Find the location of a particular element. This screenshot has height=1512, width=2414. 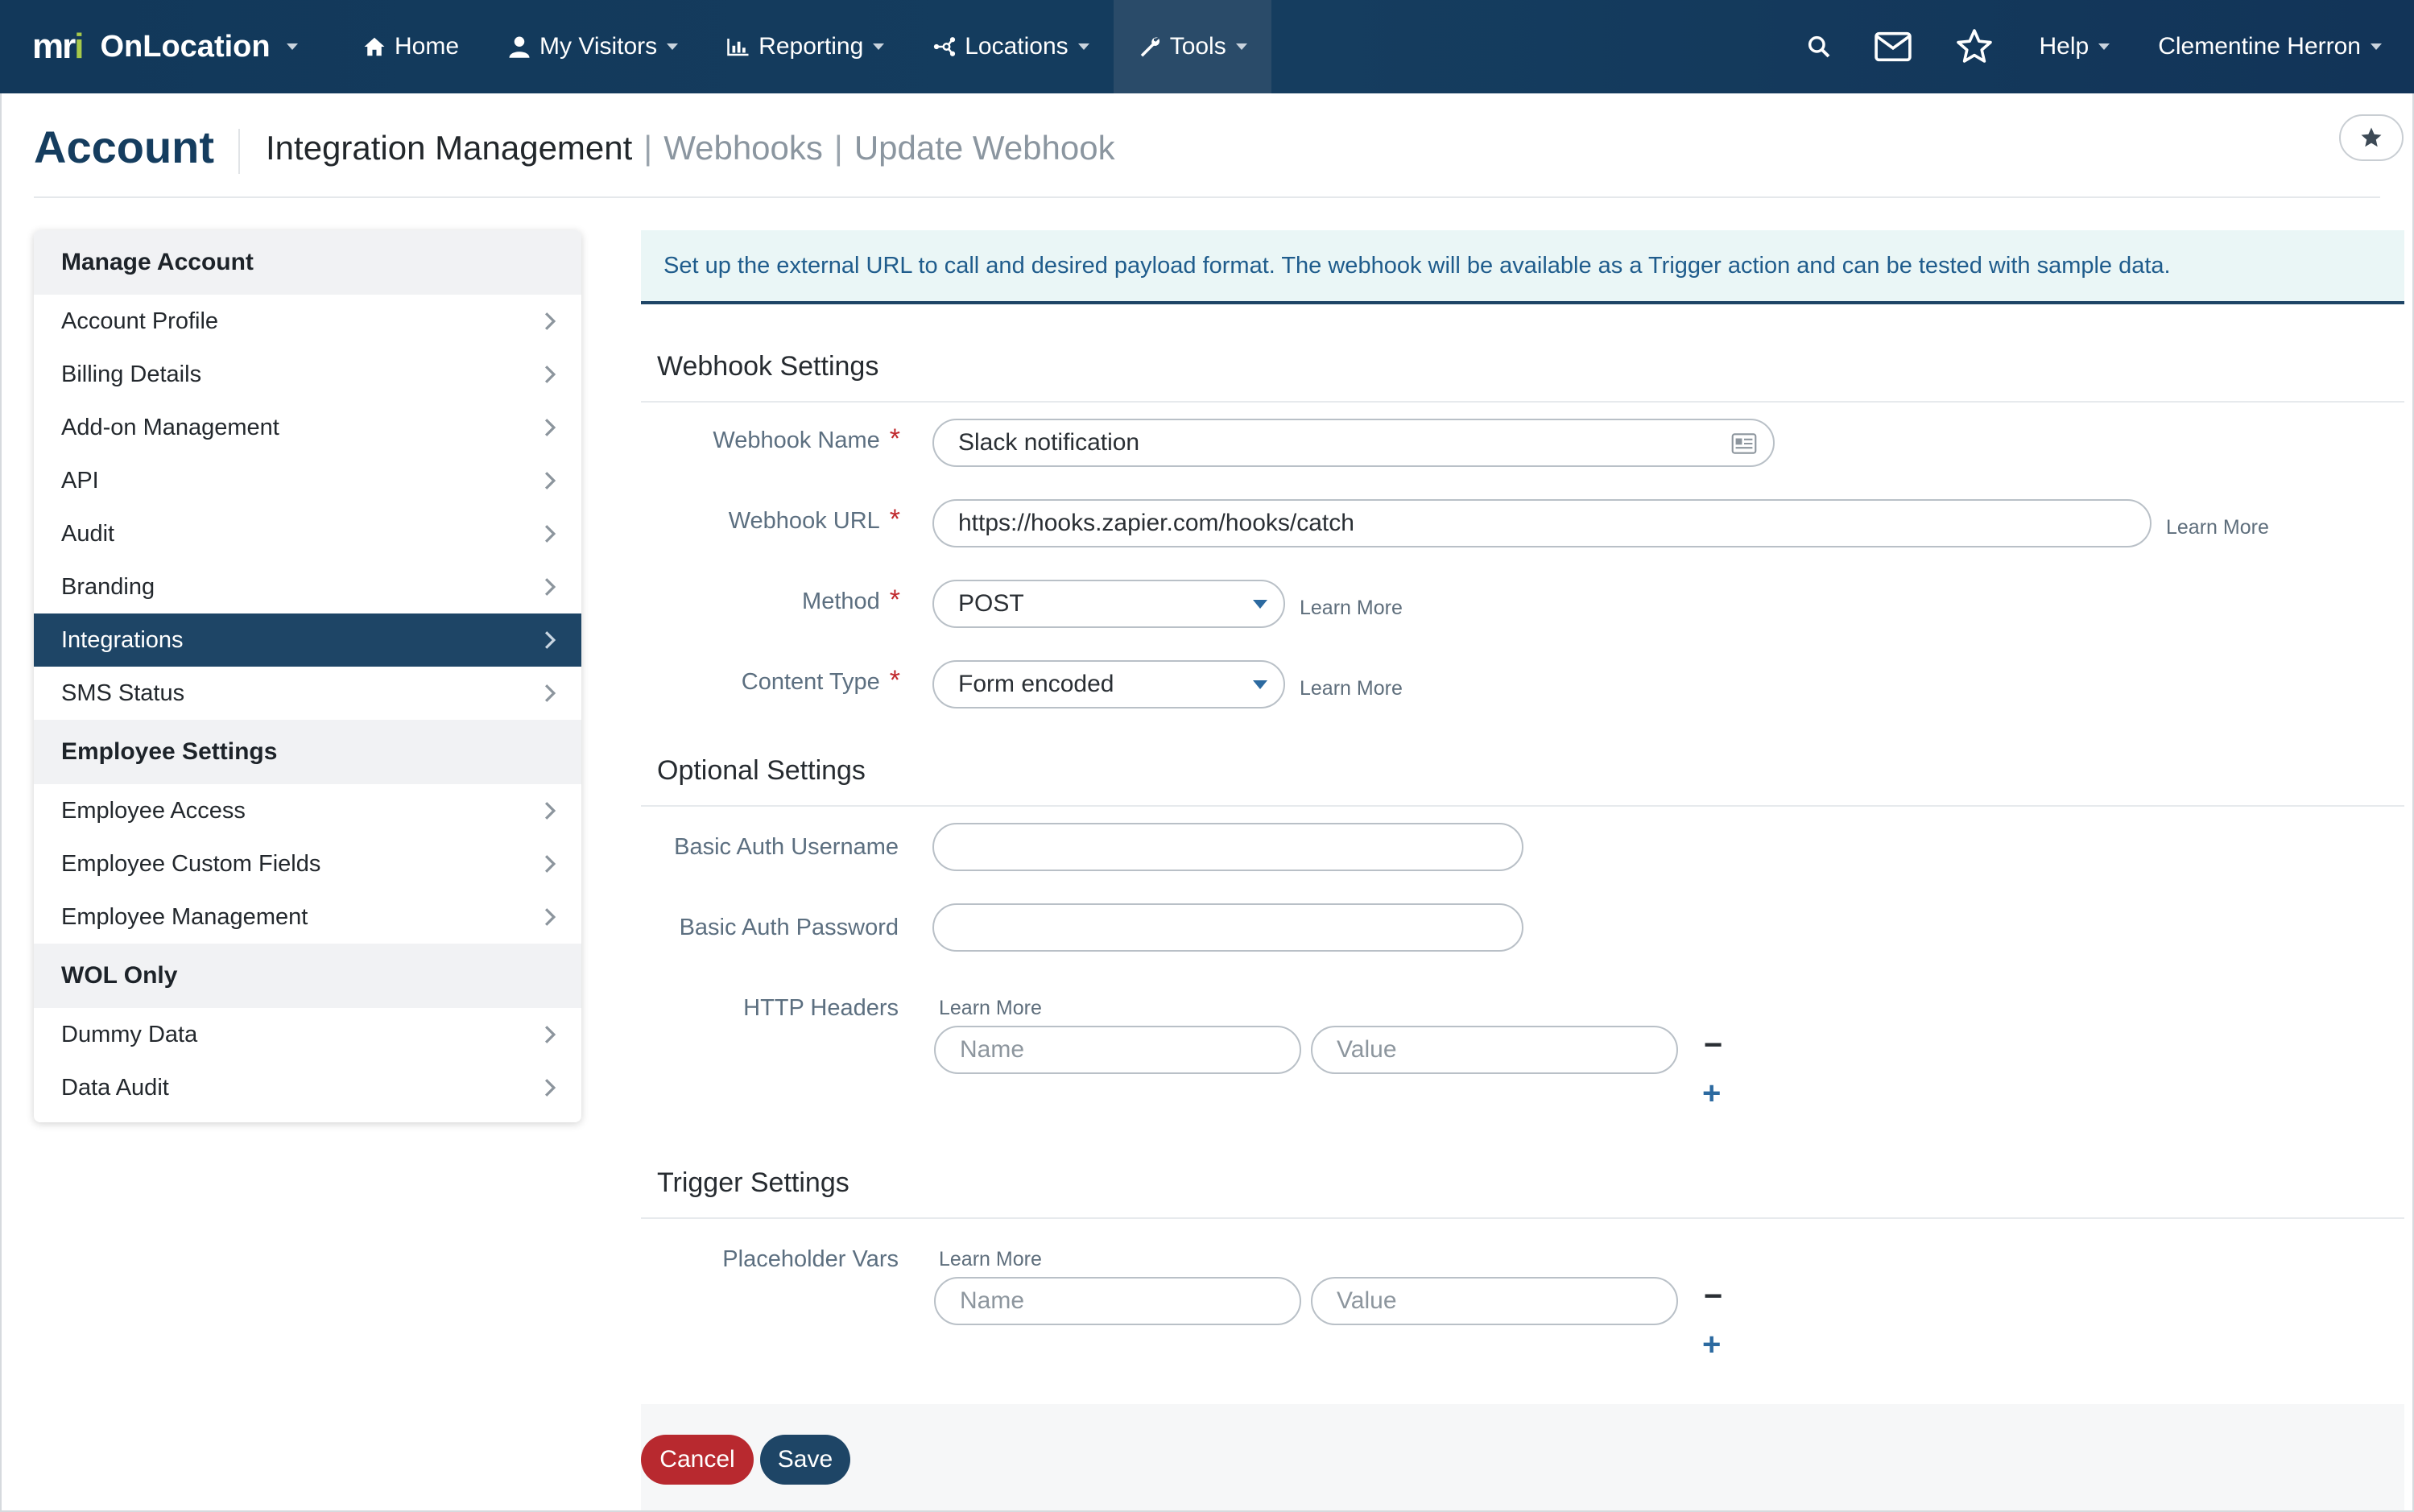

sidebar-item-employee-custom-fields: Employee Custom Fields is located at coordinates (307, 864).